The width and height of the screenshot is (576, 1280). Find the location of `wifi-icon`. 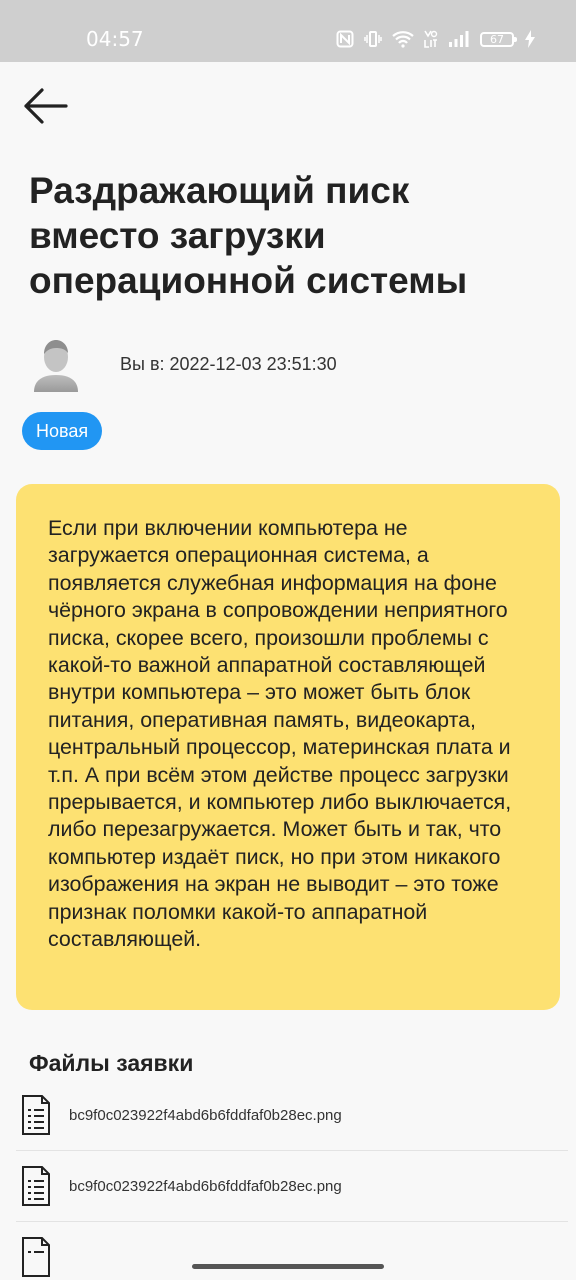

wifi-icon is located at coordinates (403, 39).